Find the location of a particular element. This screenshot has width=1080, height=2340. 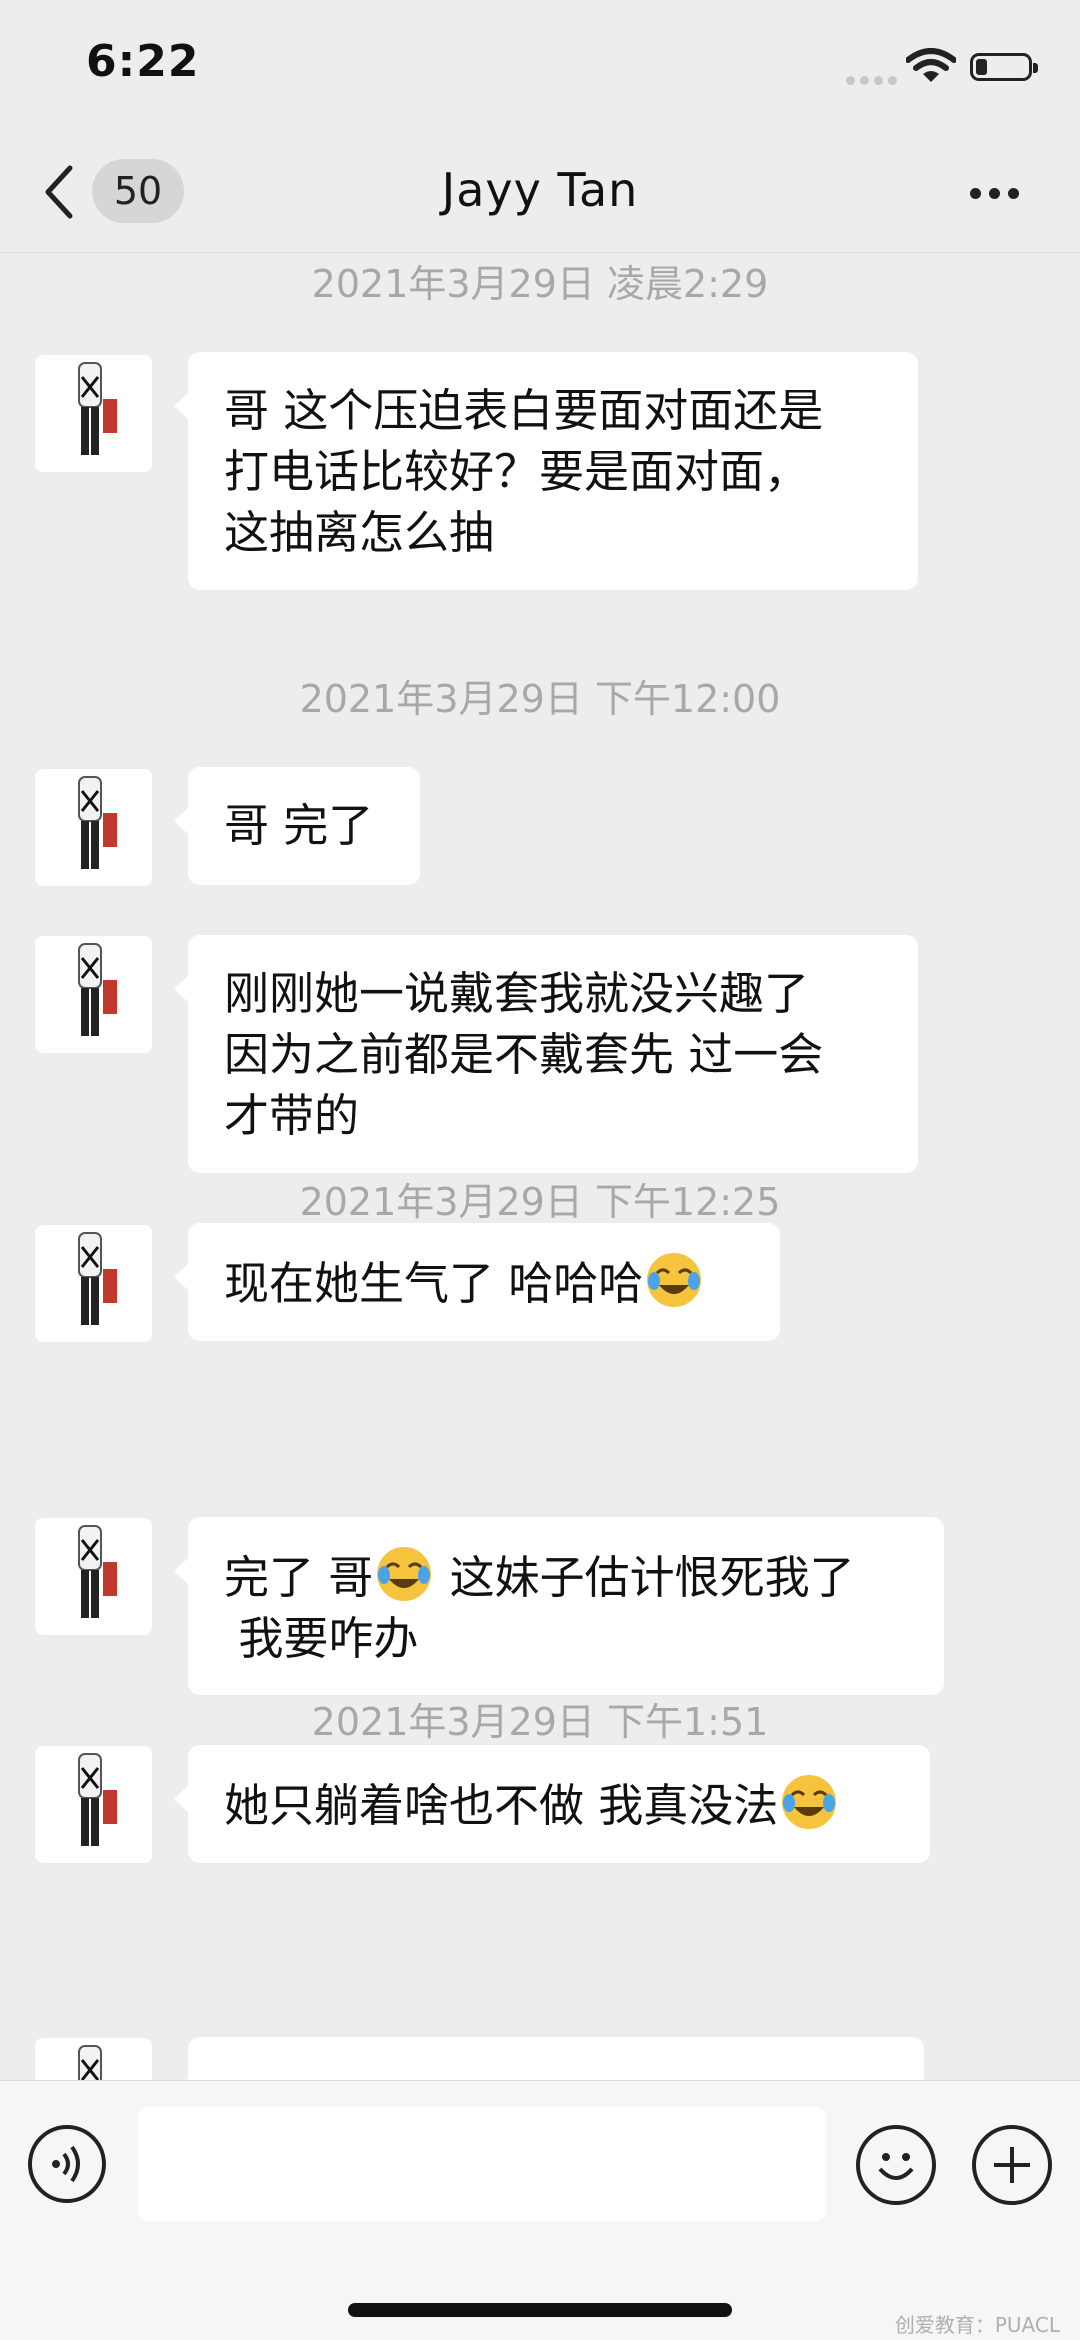

smiley-icon is located at coordinates (896, 2165).